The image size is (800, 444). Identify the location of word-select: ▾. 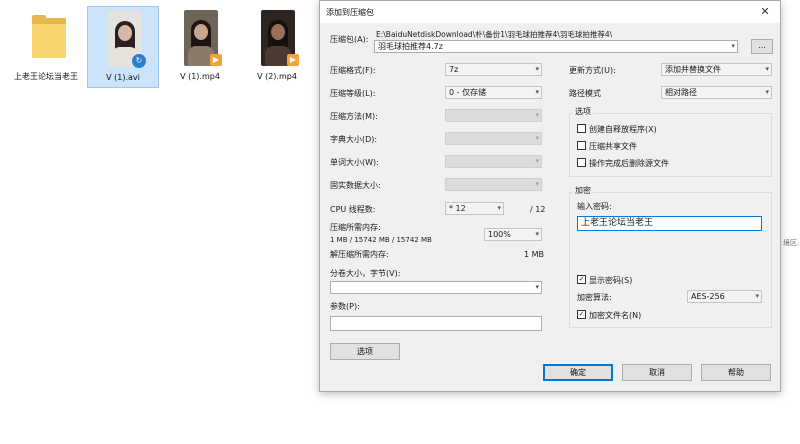
(493, 161).